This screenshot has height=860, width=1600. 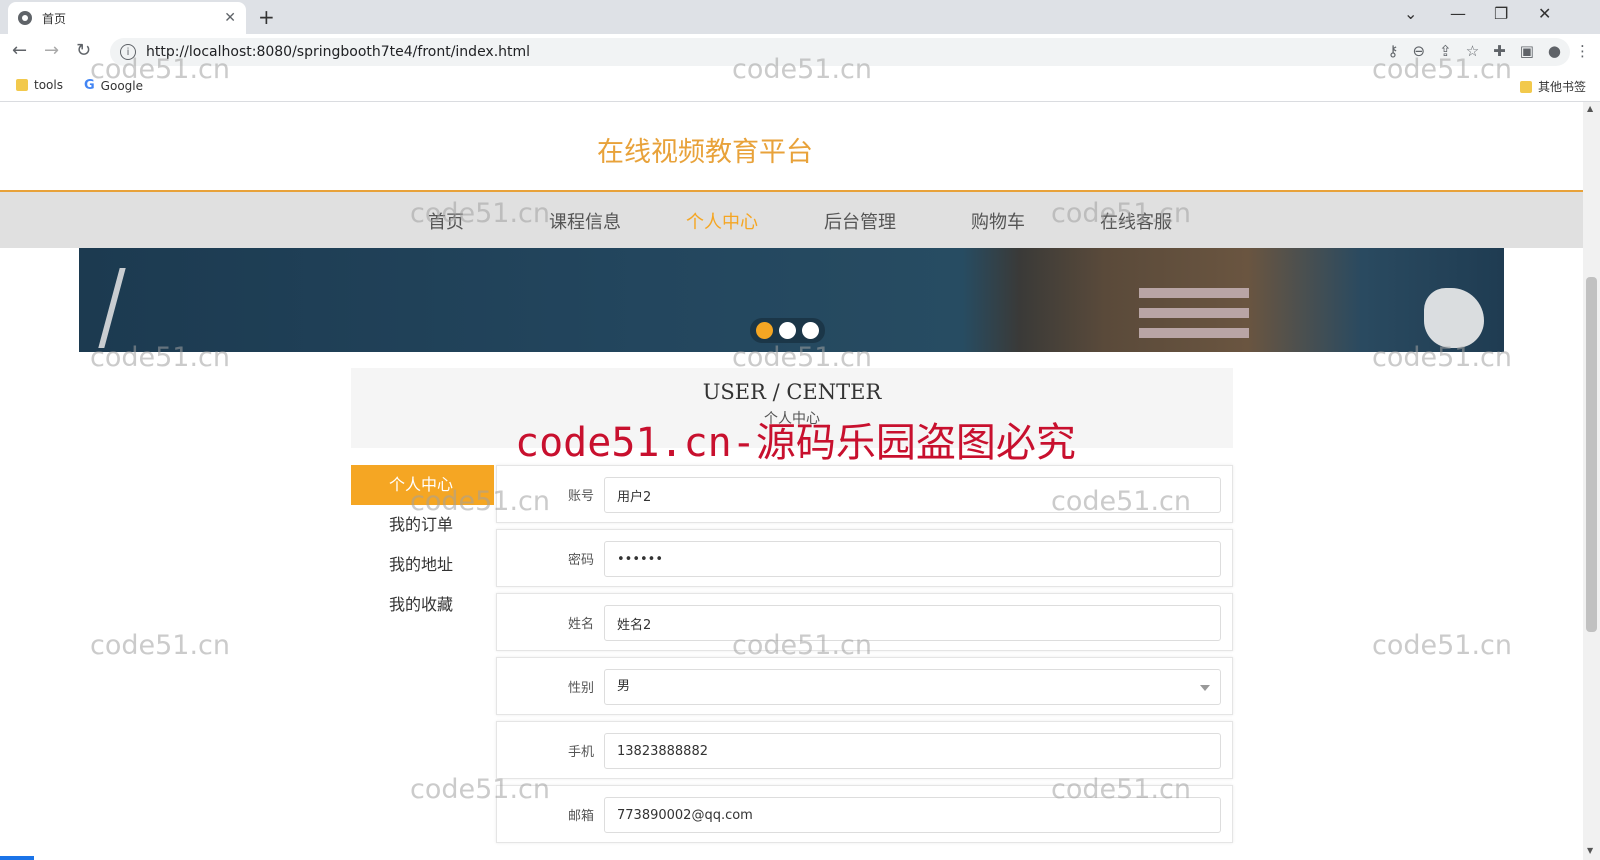 I want to click on nav-cart: 购物车, so click(x=998, y=221).